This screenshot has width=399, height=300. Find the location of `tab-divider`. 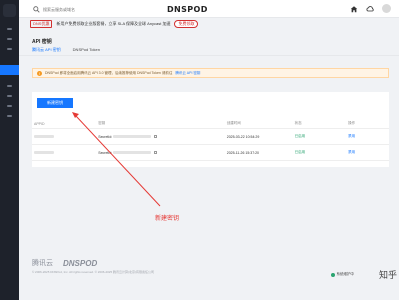

tab-divider is located at coordinates (209, 55).